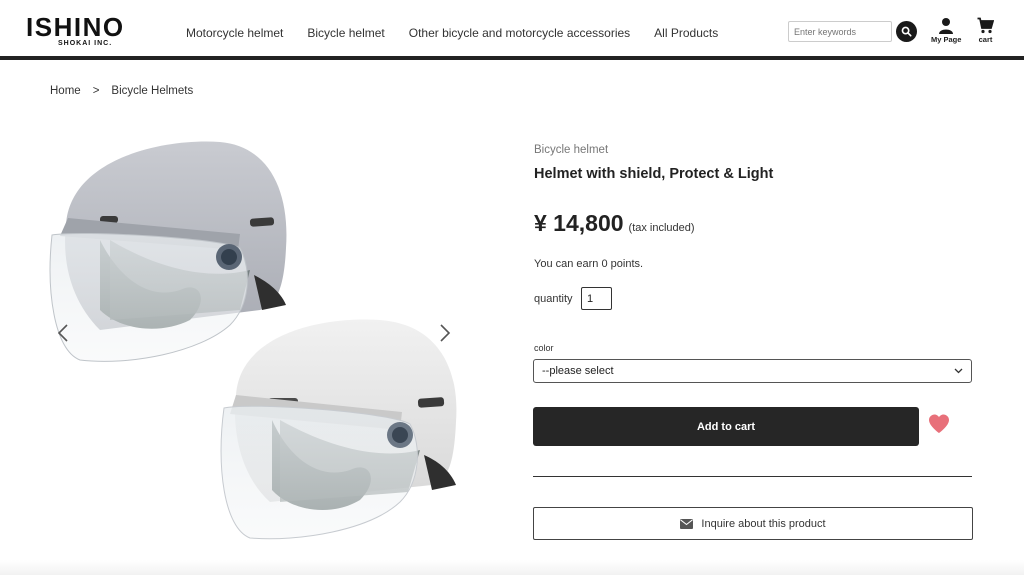 The width and height of the screenshot is (1024, 575). I want to click on nav-bicycle-helmet: Bicycle helmet, so click(345, 33).